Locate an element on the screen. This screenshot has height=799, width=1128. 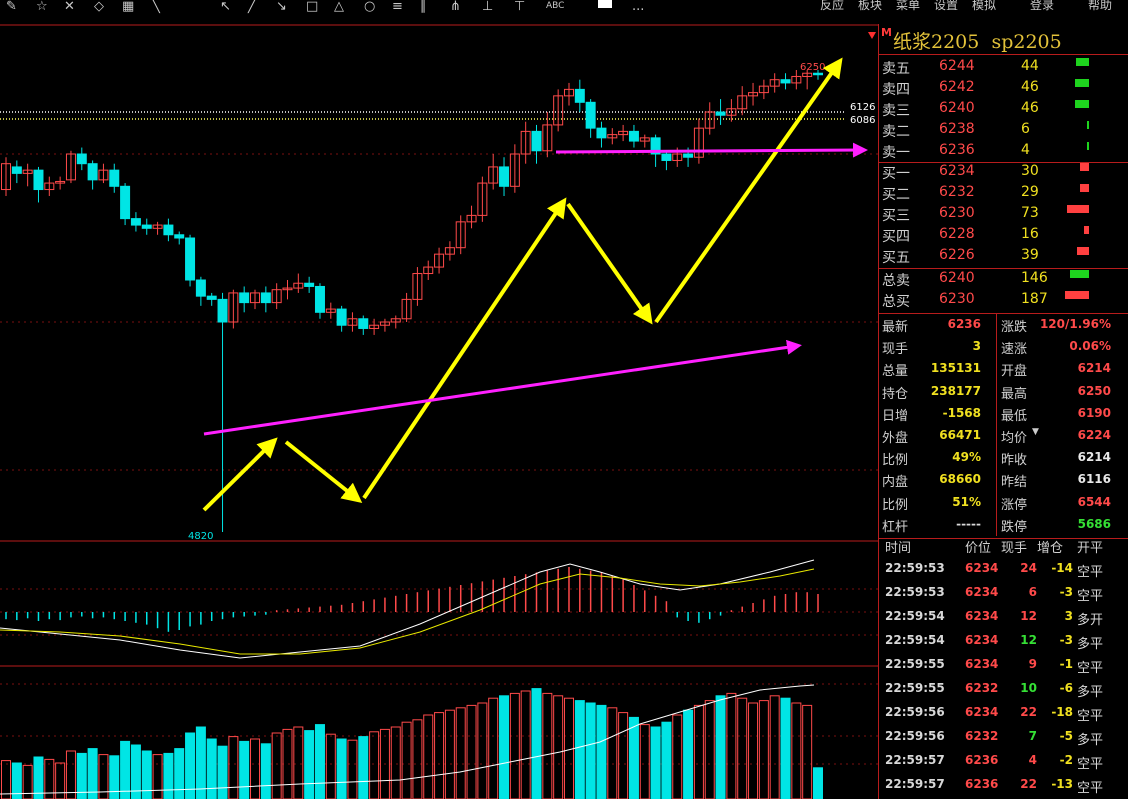
trade-row: 22:59:53 6234 24 -14 空平 is located at coordinates (1003, 569).